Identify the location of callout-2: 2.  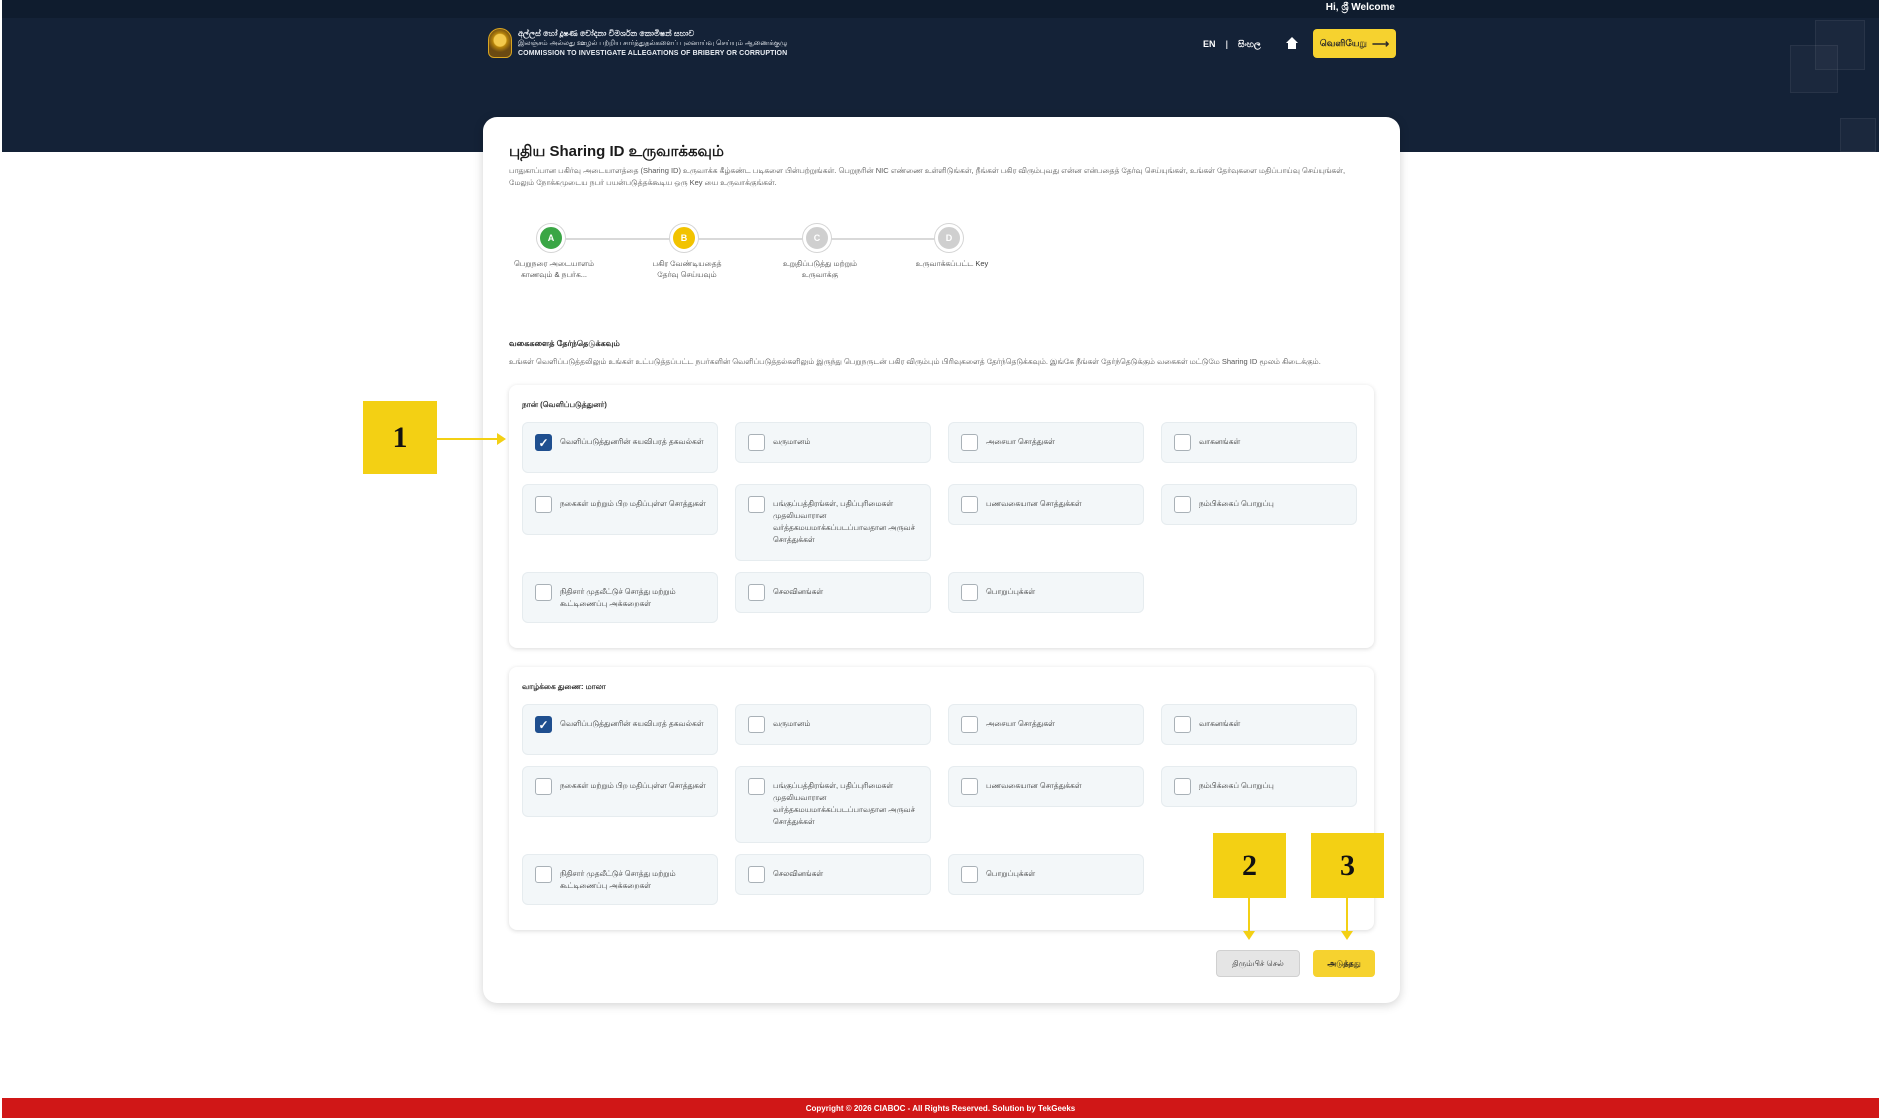
(1249, 865).